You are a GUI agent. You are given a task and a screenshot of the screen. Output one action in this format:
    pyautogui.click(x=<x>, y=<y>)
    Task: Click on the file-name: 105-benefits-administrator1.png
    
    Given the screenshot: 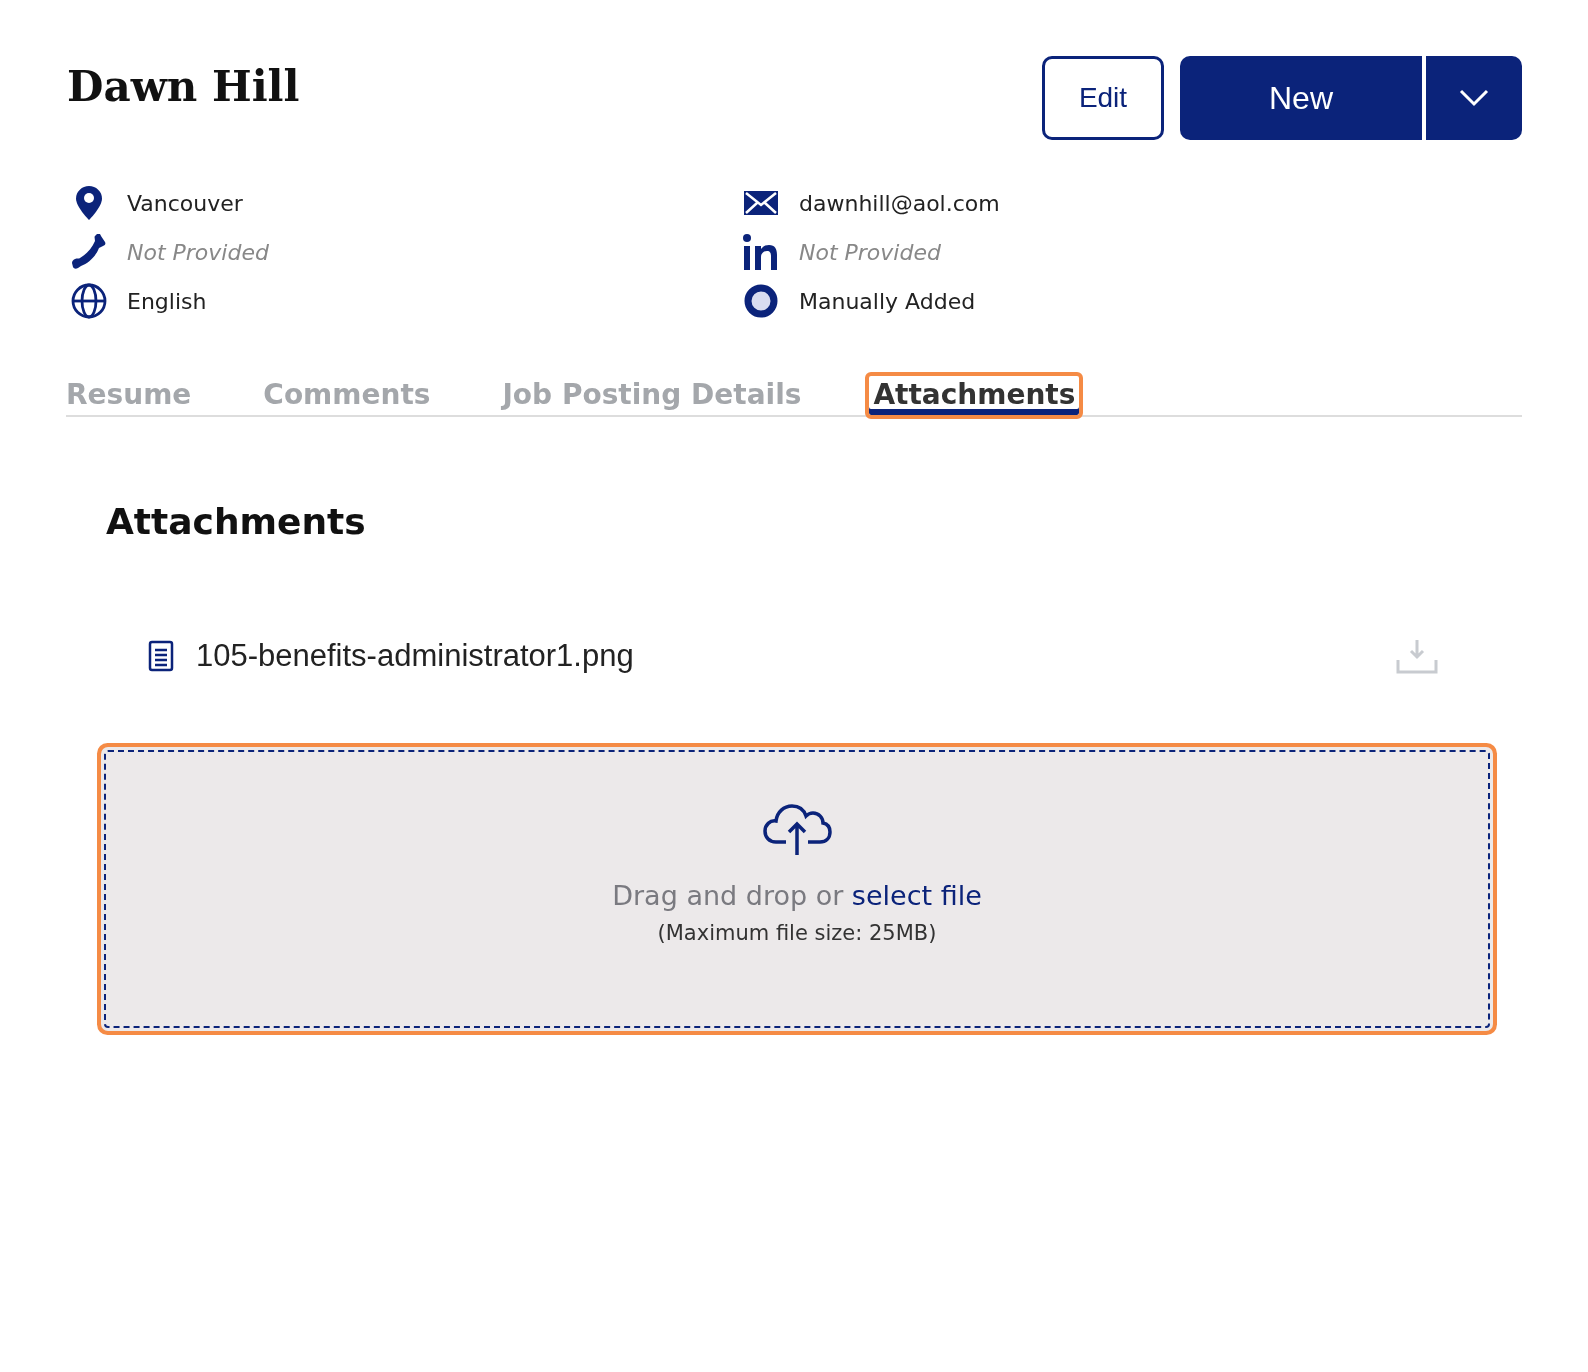 What is the action you would take?
    pyautogui.click(x=415, y=656)
    